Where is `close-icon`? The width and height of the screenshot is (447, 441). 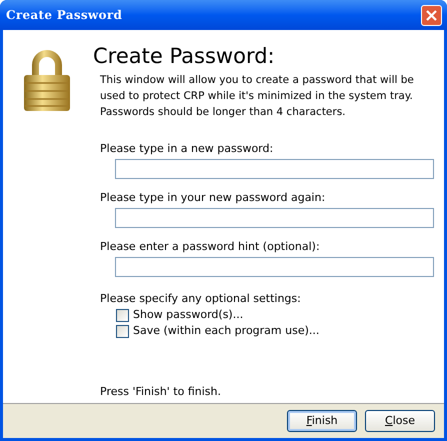
close-icon is located at coordinates (431, 15).